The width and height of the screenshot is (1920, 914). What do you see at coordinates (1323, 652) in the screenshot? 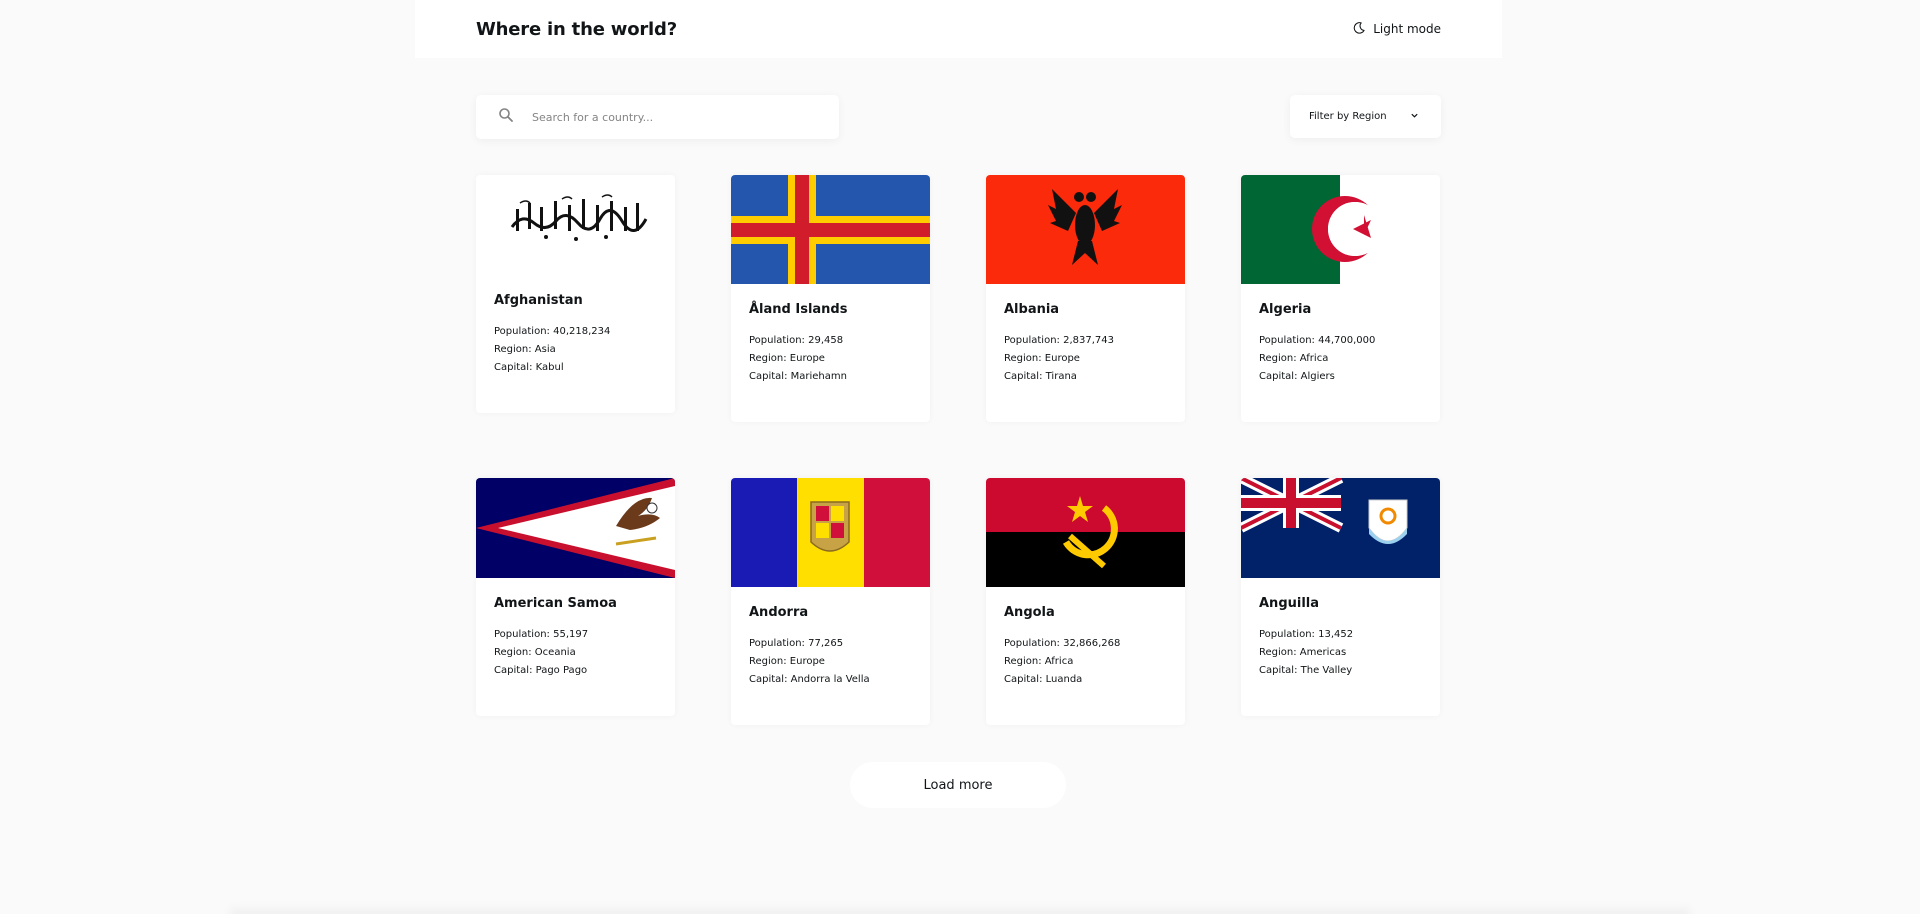
I see `region-value: Americas` at bounding box center [1323, 652].